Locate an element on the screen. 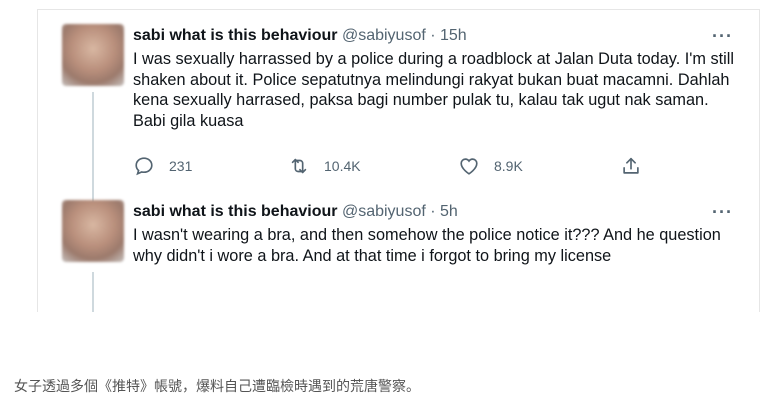  like-icon is located at coordinates (469, 166).